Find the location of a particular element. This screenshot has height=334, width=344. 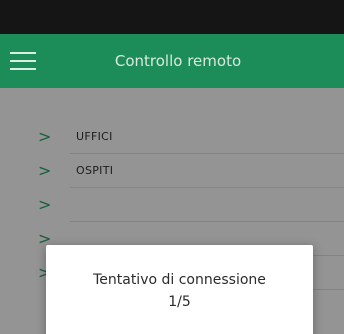

page-title: Controllo remoto is located at coordinates (178, 61).